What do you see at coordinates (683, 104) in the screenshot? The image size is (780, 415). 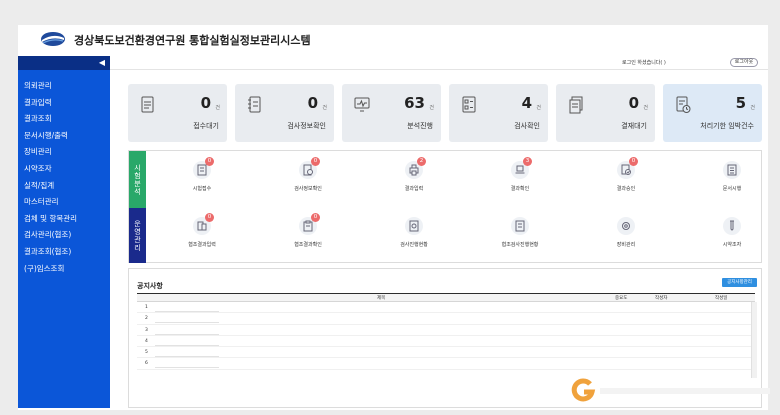 I see `clock-document-icon` at bounding box center [683, 104].